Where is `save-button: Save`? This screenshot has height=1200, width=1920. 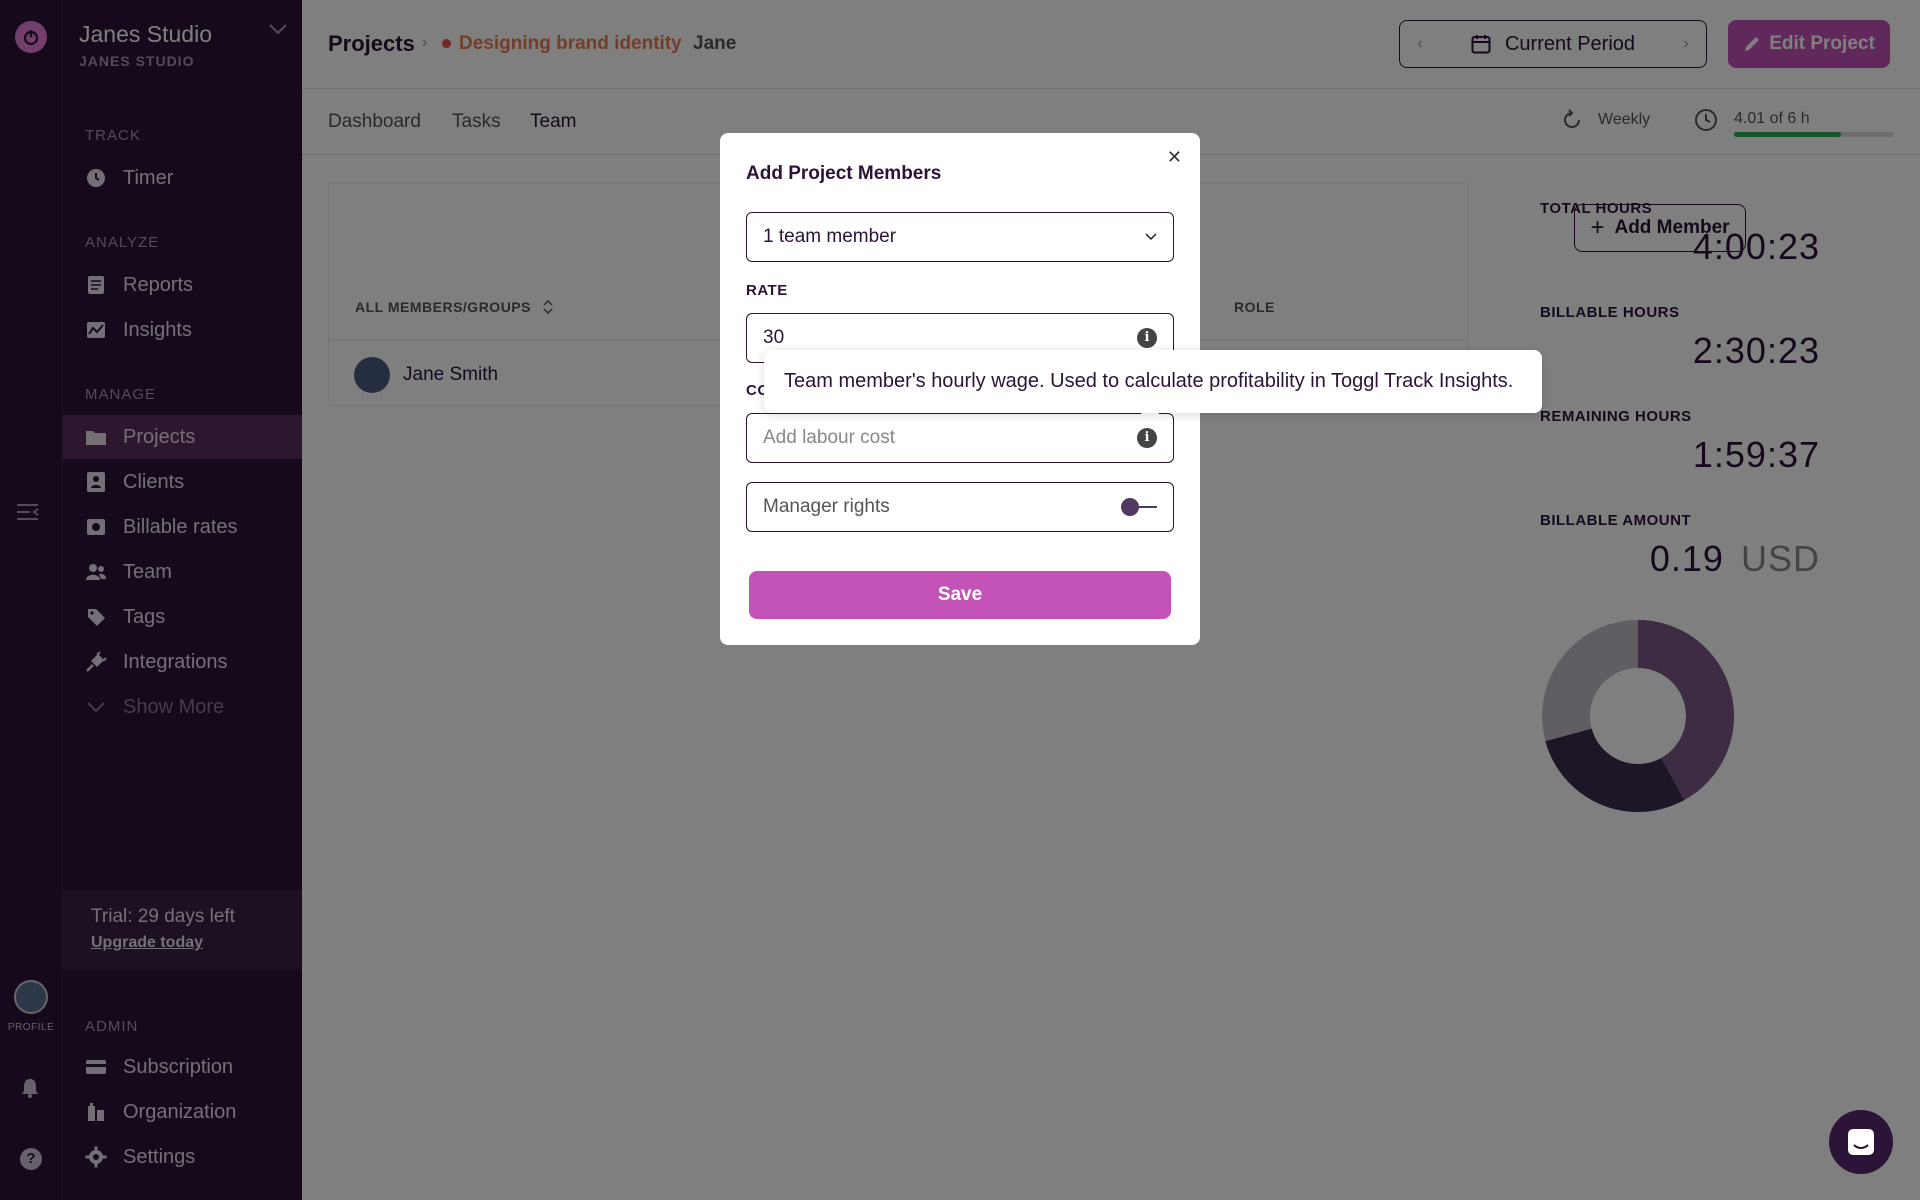
save-button: Save is located at coordinates (960, 595).